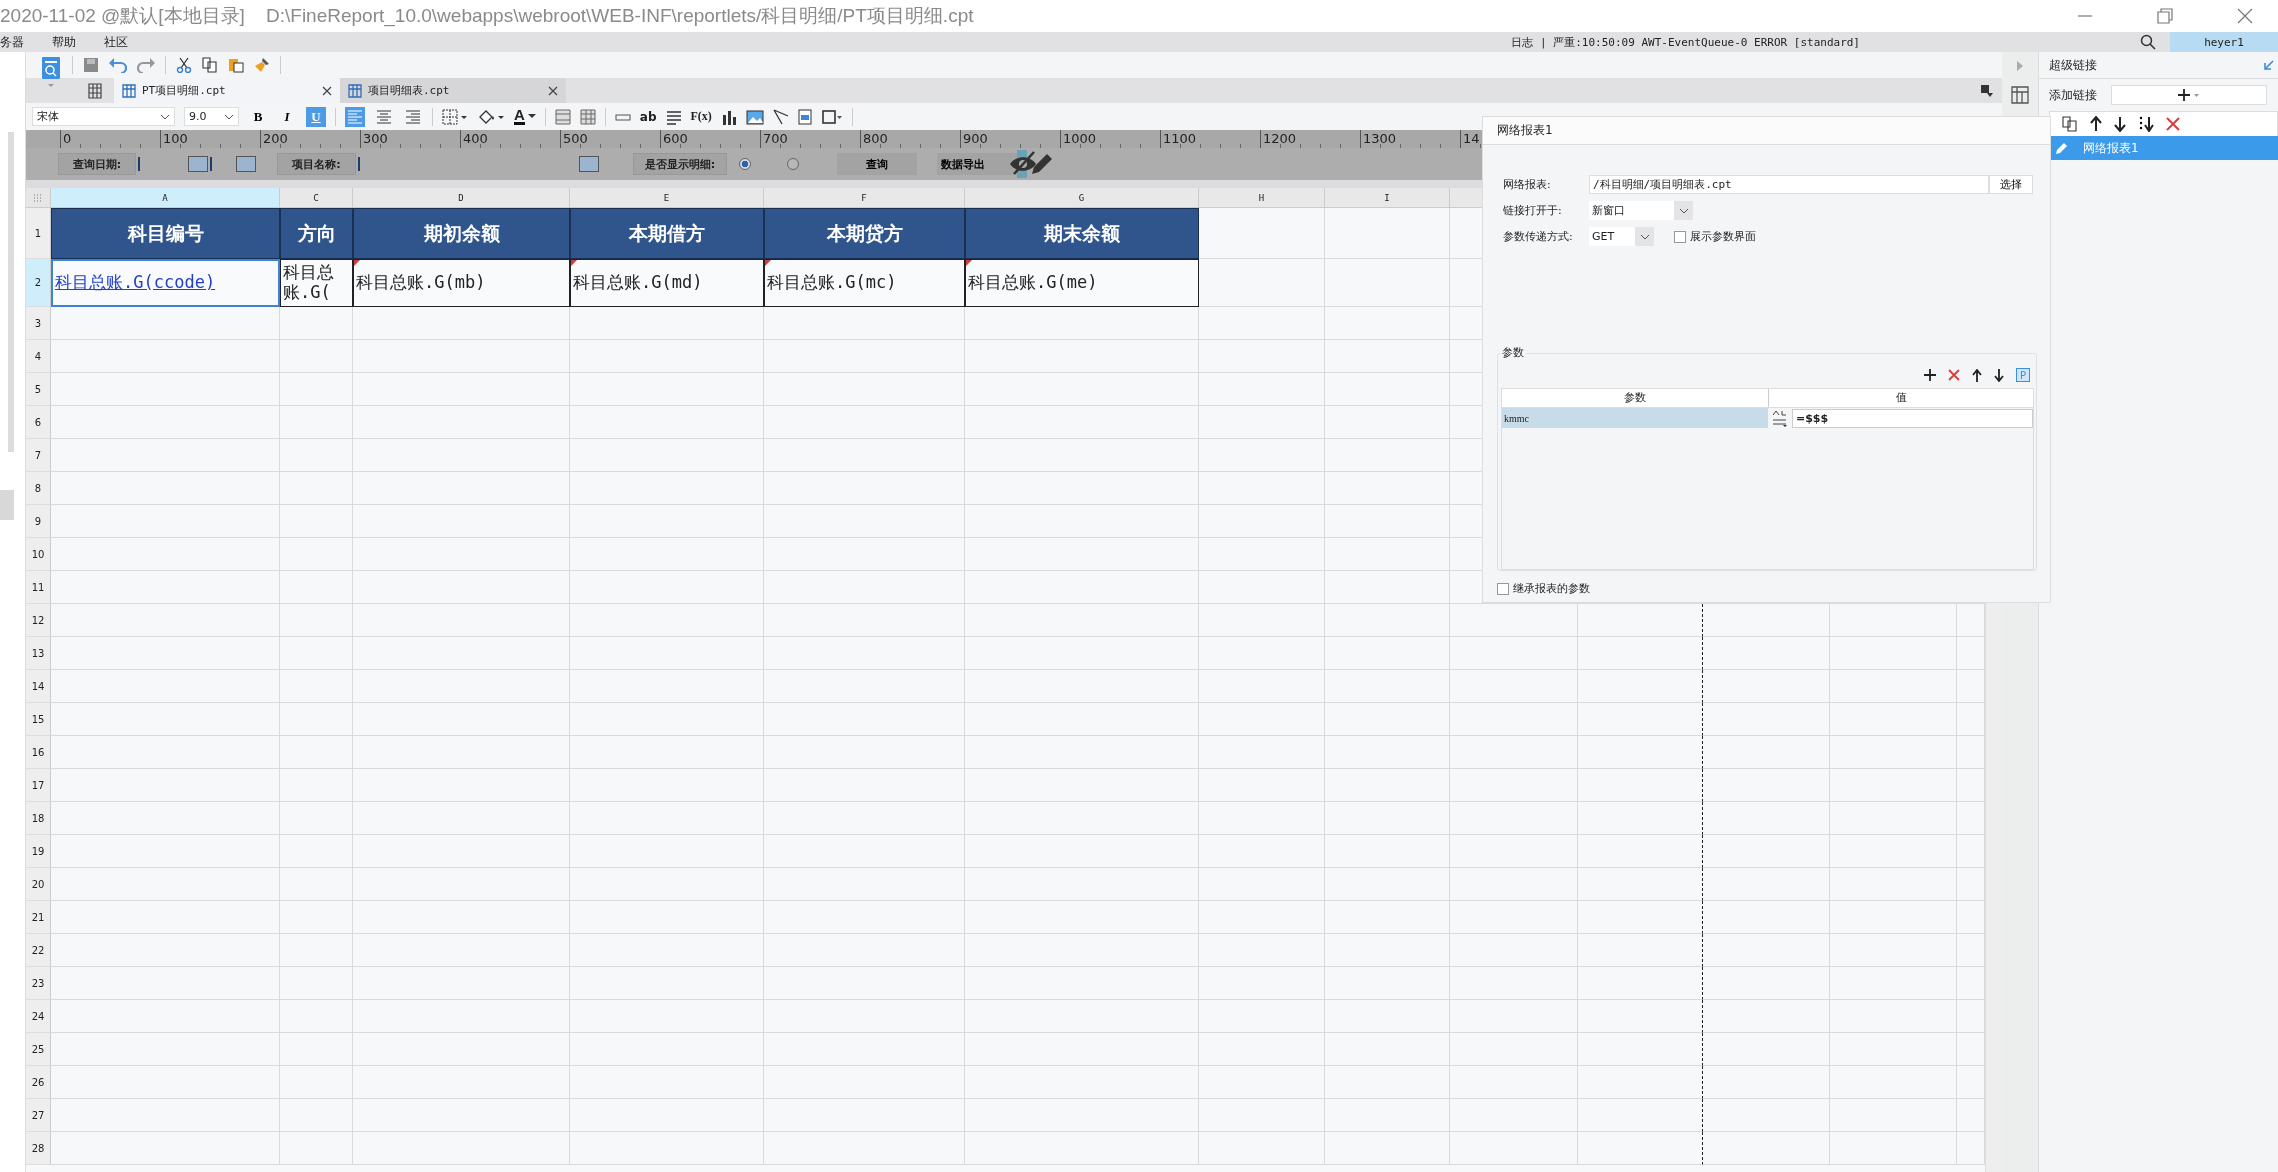 The width and height of the screenshot is (2278, 1172). I want to click on bar-chart-icon, so click(728, 116).